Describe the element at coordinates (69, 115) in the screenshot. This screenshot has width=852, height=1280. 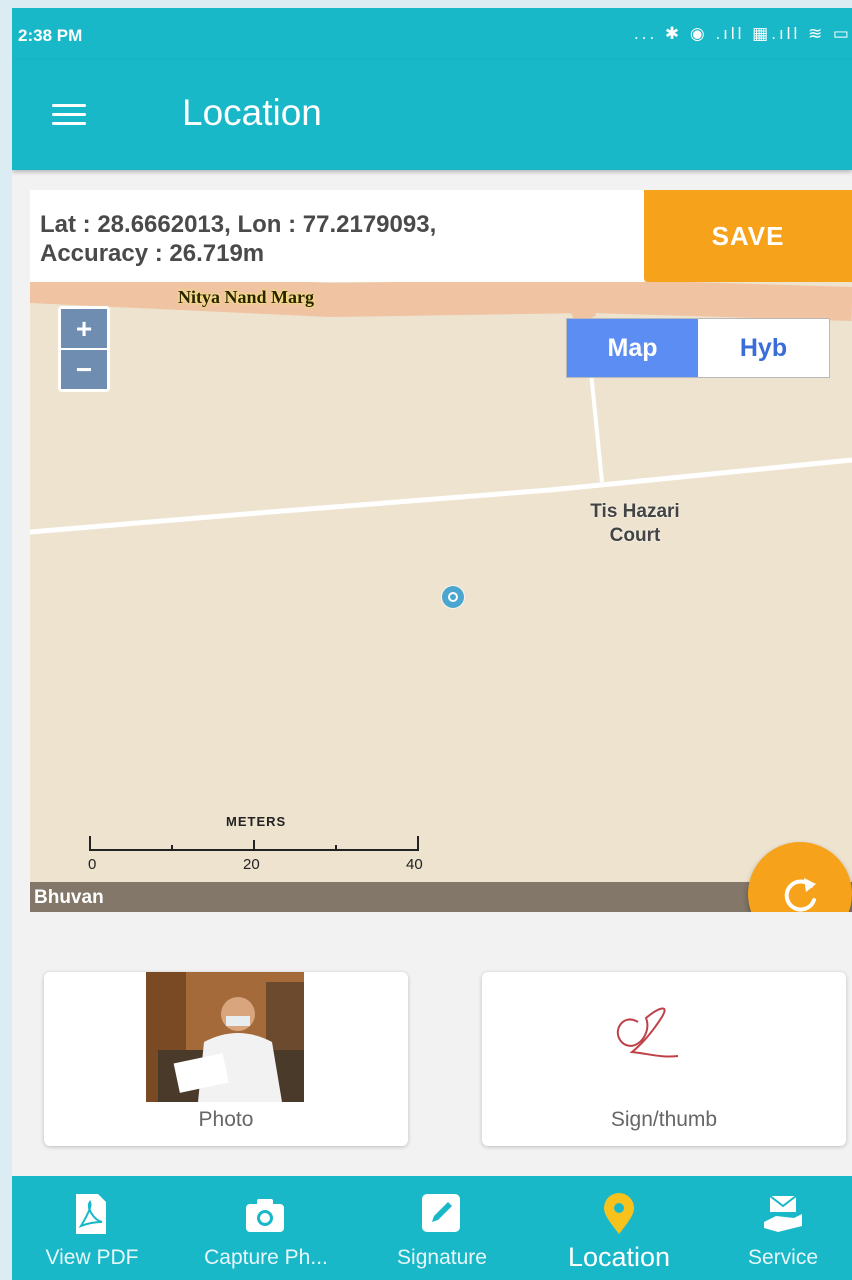
I see `menu-icon` at that location.